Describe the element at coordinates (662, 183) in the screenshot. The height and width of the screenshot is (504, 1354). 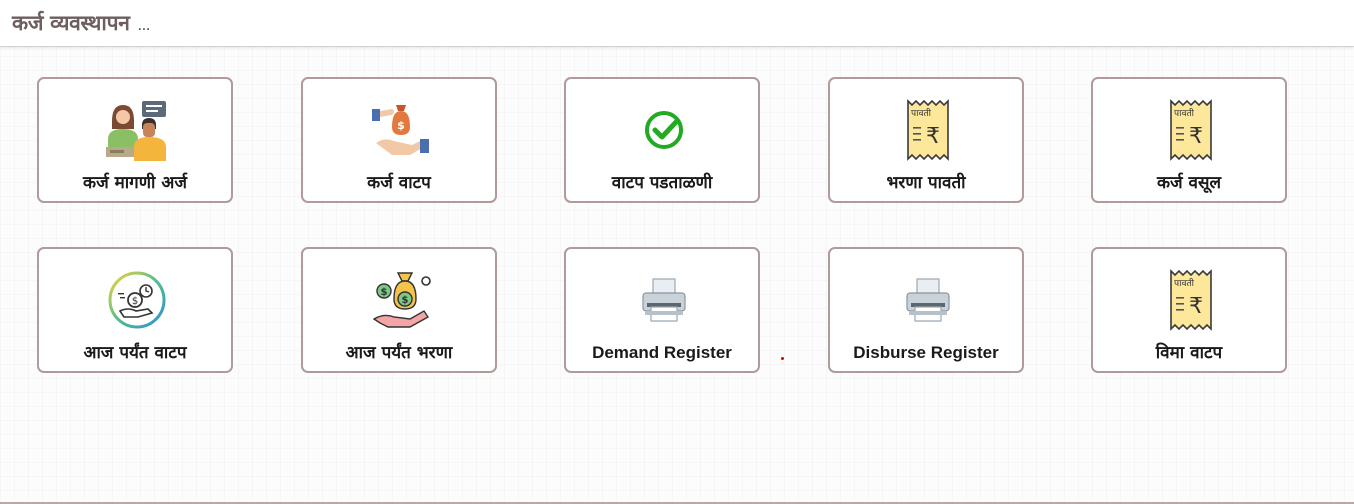
I see `menu-card-label: वाटप पडताळणी` at that location.